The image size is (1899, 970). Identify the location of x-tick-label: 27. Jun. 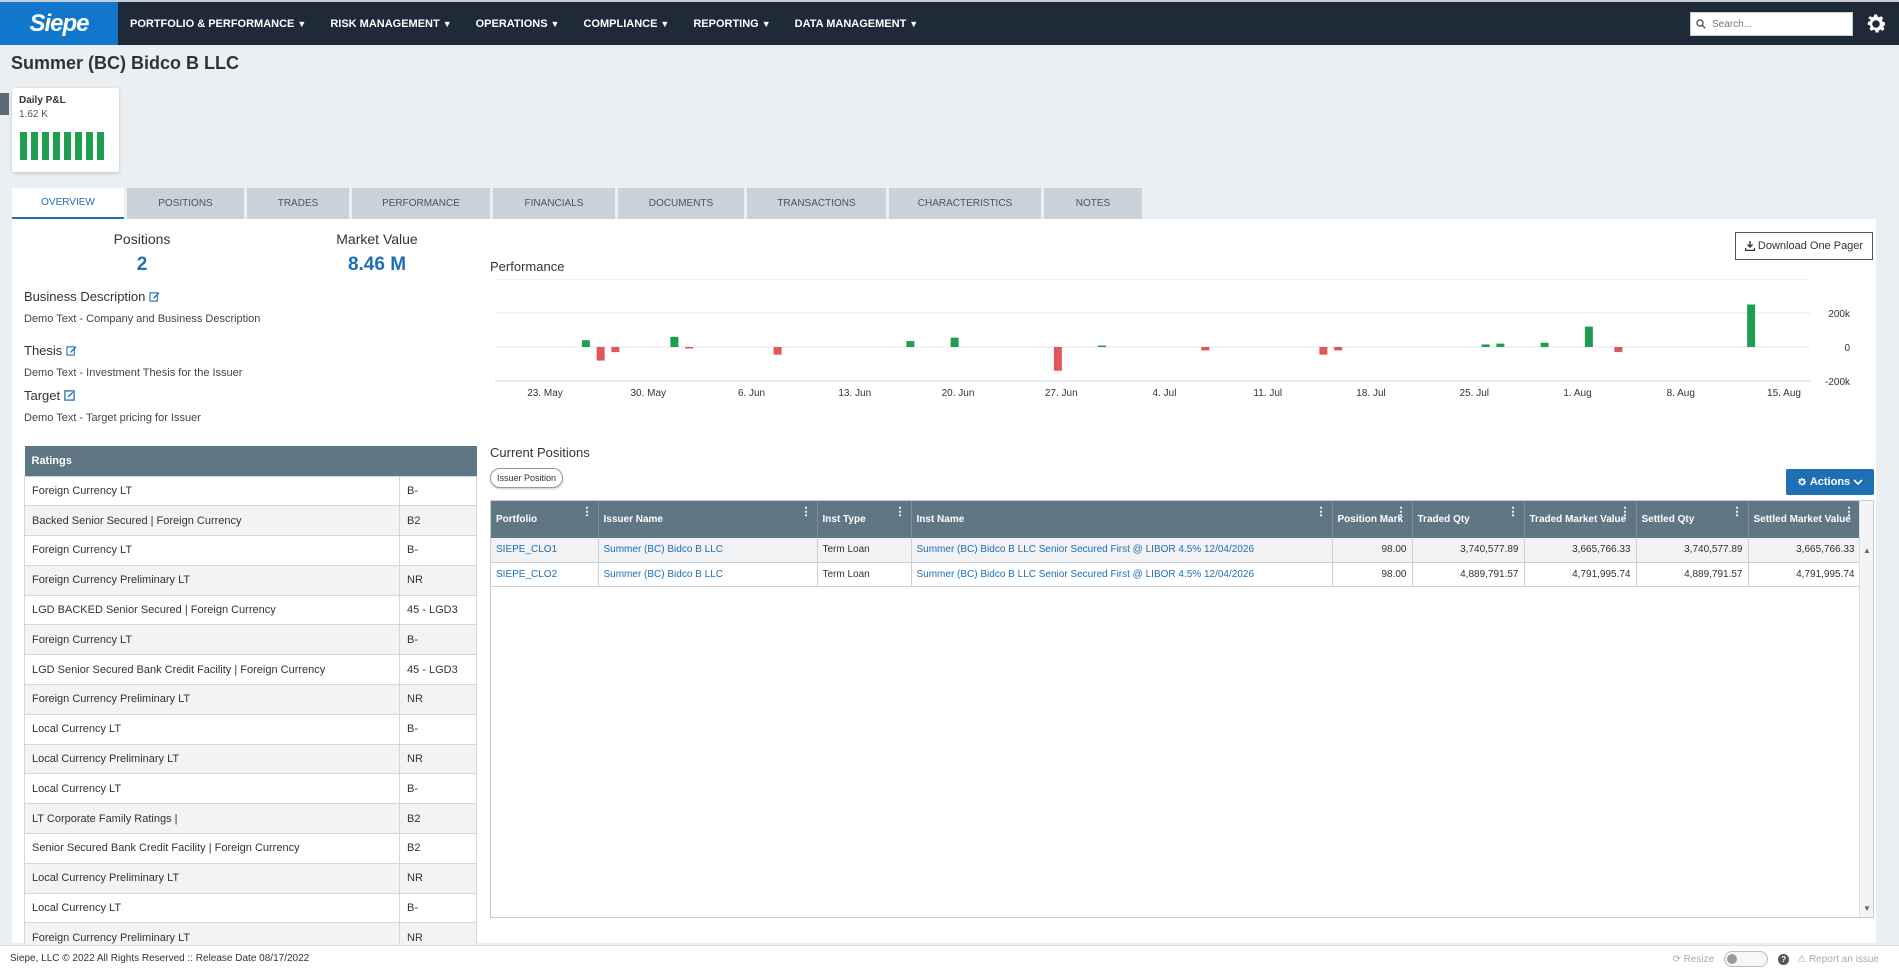
(1061, 393).